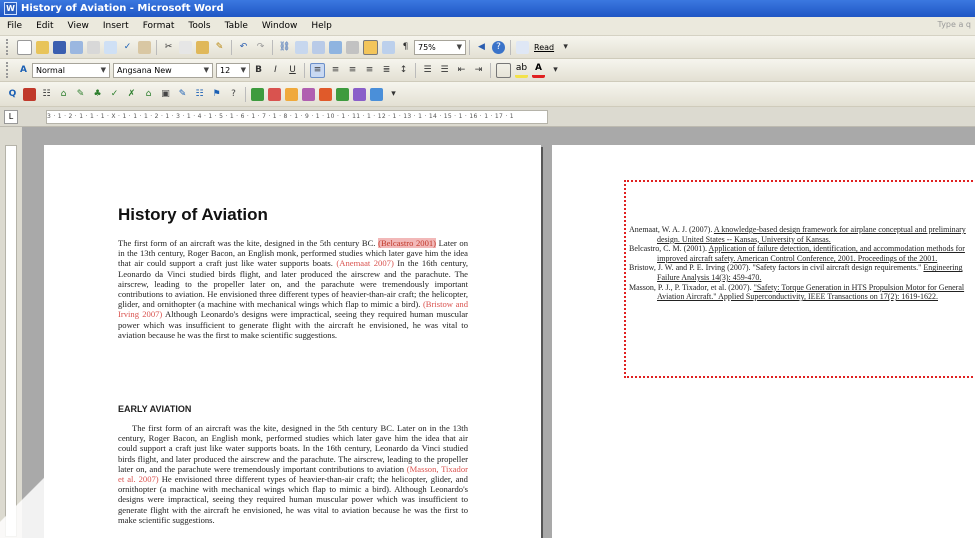 This screenshot has height=538, width=975. What do you see at coordinates (291, 94) in the screenshot?
I see `orange-tool-icon` at bounding box center [291, 94].